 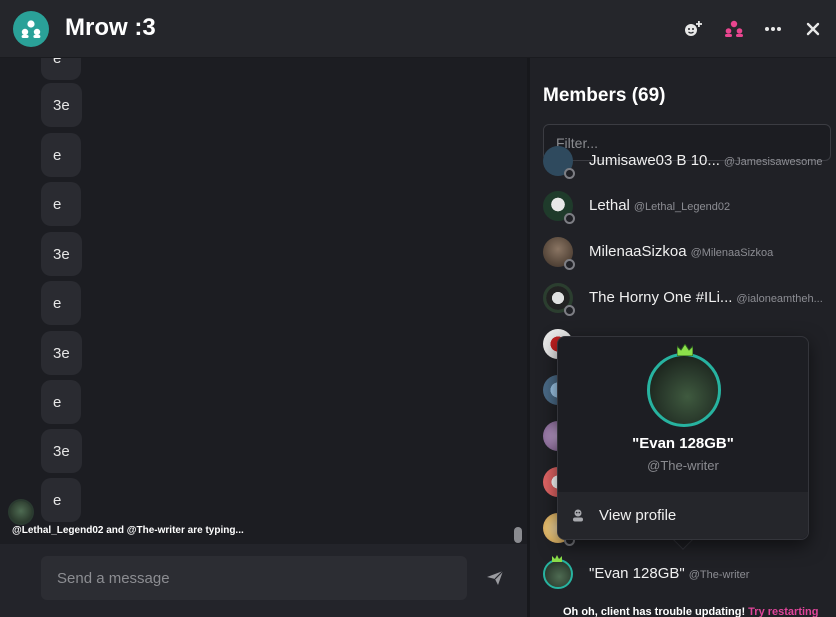 I want to click on member-item: "Evan 128GB" @The-writer, so click(x=683, y=574).